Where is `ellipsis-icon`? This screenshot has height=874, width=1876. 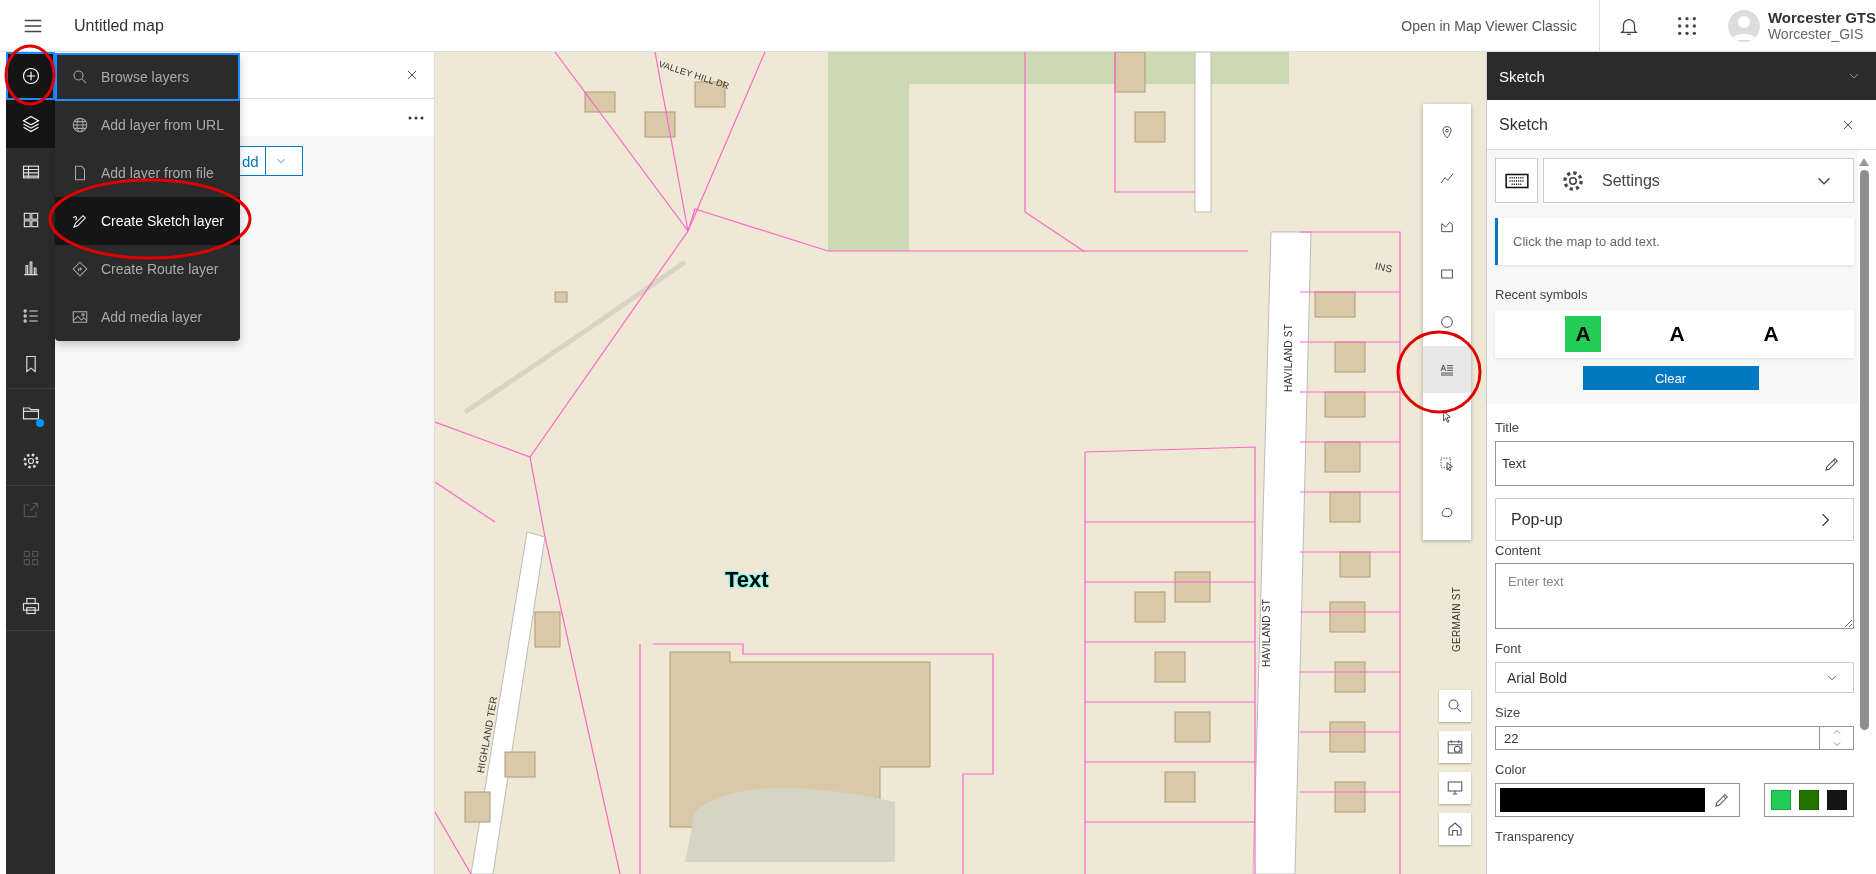
ellipsis-icon is located at coordinates (416, 117).